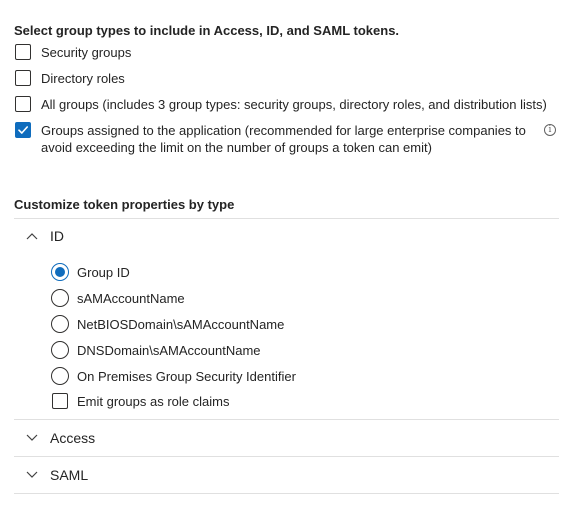  I want to click on access-section-label: Access, so click(73, 438).